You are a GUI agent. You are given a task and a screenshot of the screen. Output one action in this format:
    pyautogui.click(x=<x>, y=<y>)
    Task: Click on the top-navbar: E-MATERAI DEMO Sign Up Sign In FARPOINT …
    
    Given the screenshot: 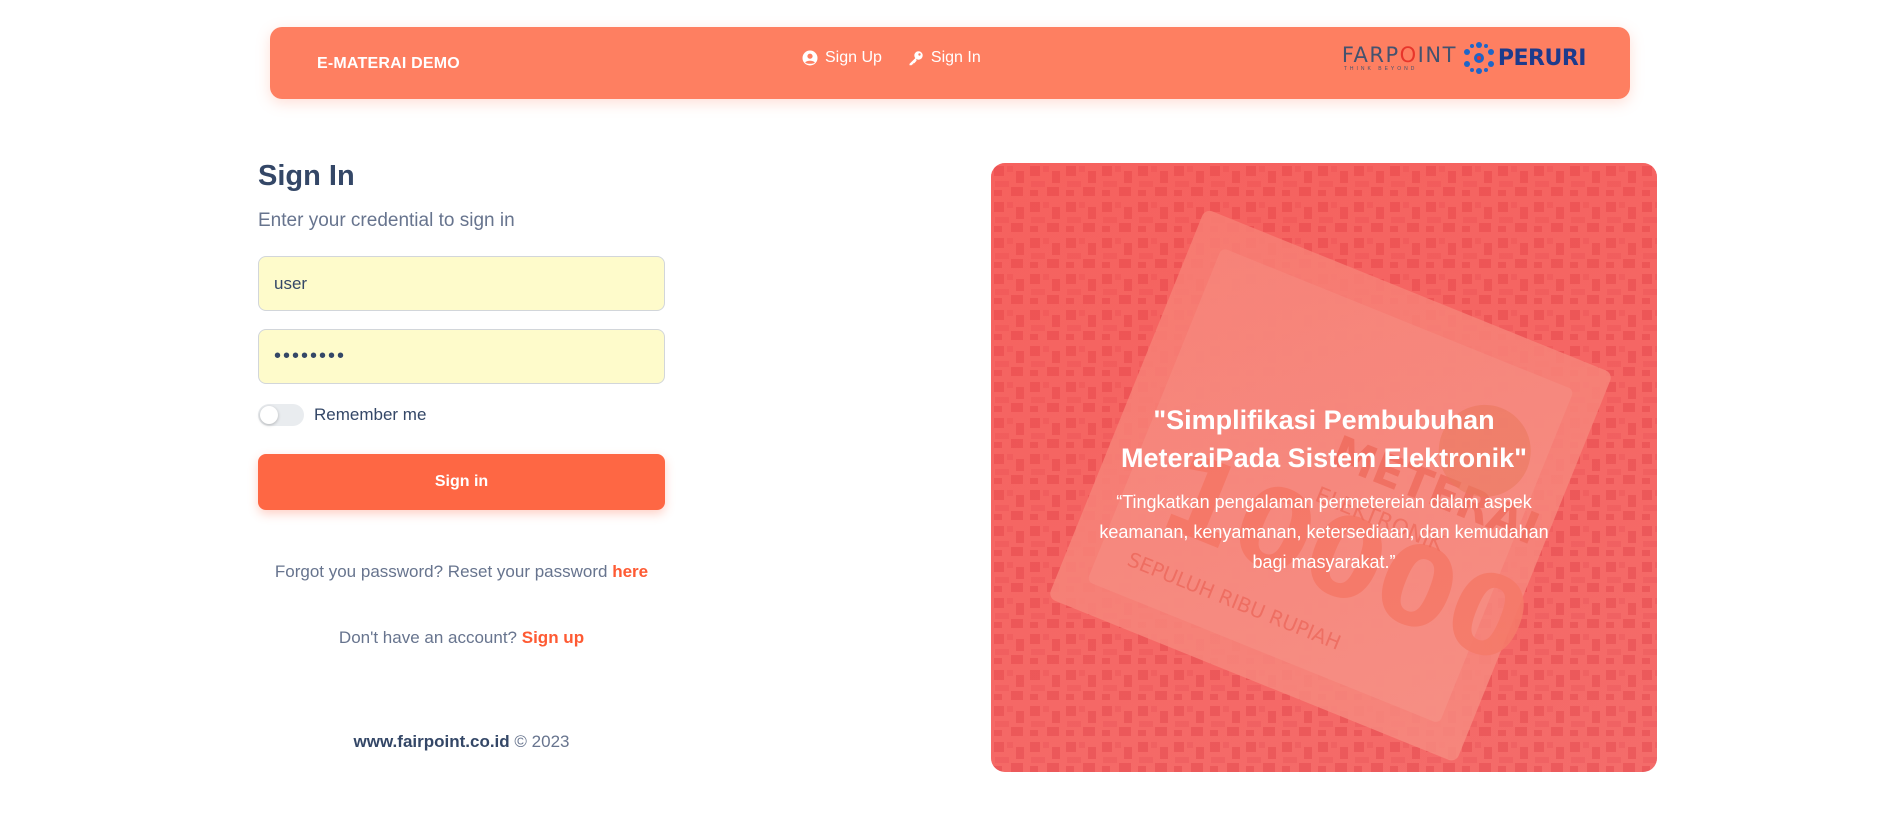 What is the action you would take?
    pyautogui.click(x=950, y=63)
    